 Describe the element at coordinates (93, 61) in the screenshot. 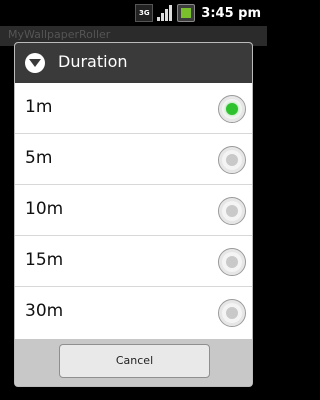

I see `dialog-title: Duration` at that location.